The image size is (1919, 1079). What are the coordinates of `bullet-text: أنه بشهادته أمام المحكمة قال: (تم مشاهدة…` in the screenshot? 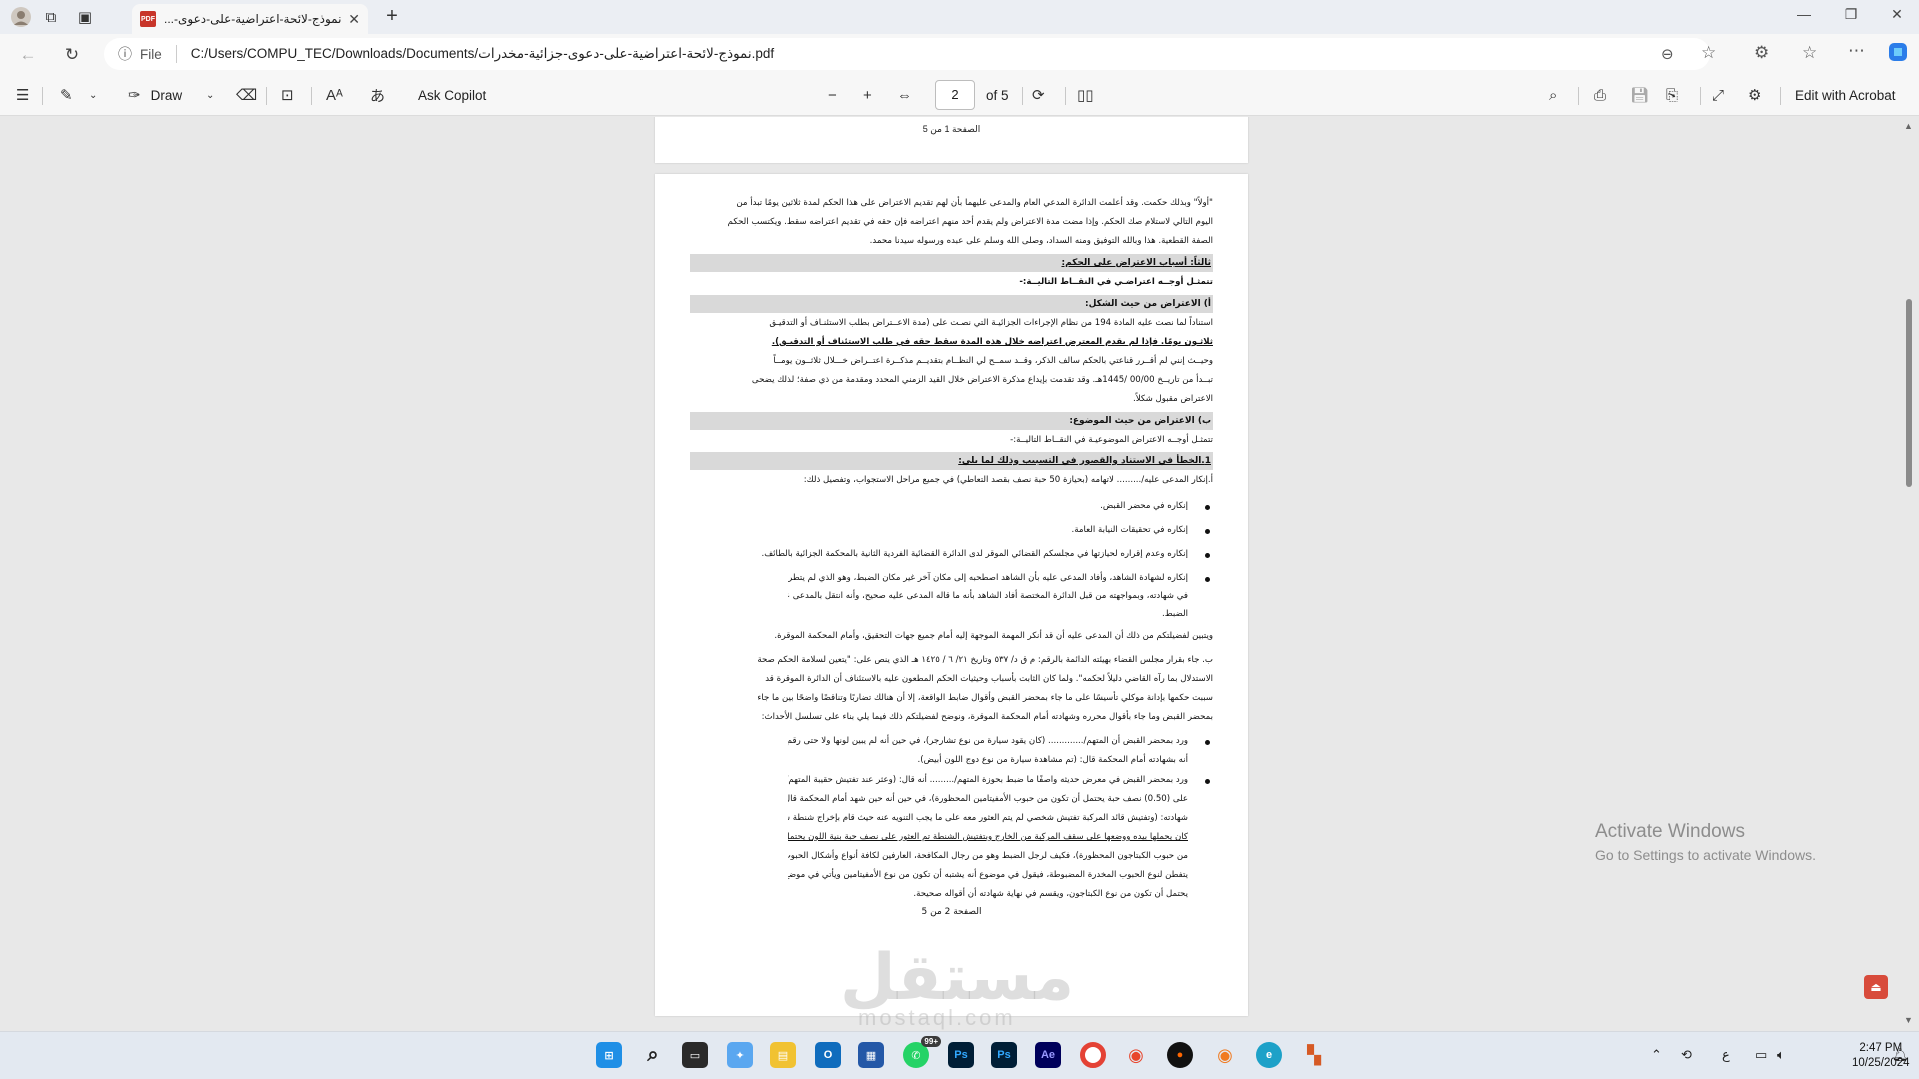 It's located at (1052, 760).